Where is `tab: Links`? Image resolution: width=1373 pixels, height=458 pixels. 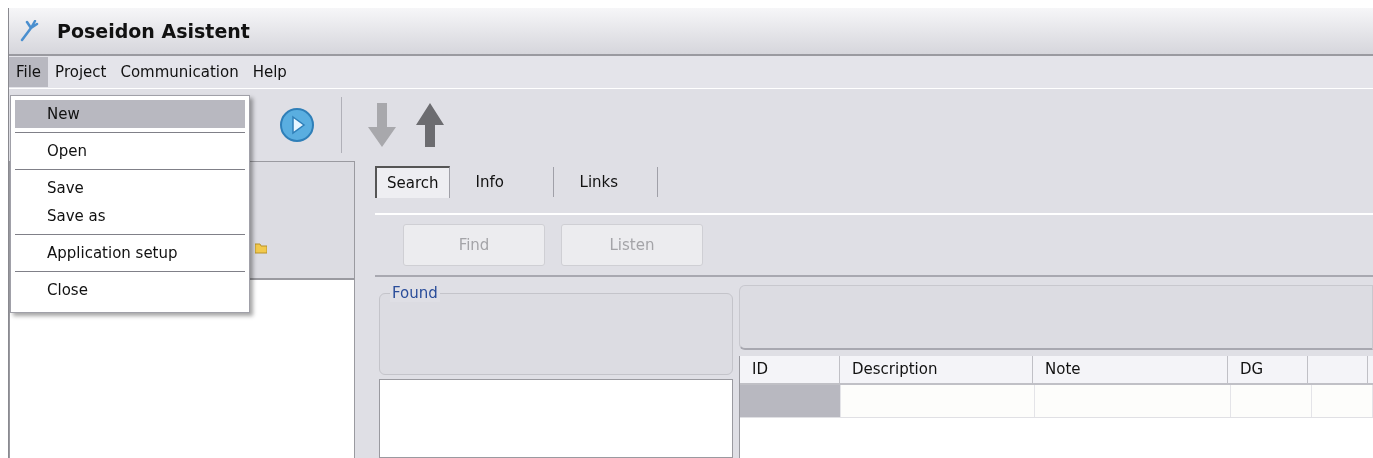
tab: Links is located at coordinates (613, 182).